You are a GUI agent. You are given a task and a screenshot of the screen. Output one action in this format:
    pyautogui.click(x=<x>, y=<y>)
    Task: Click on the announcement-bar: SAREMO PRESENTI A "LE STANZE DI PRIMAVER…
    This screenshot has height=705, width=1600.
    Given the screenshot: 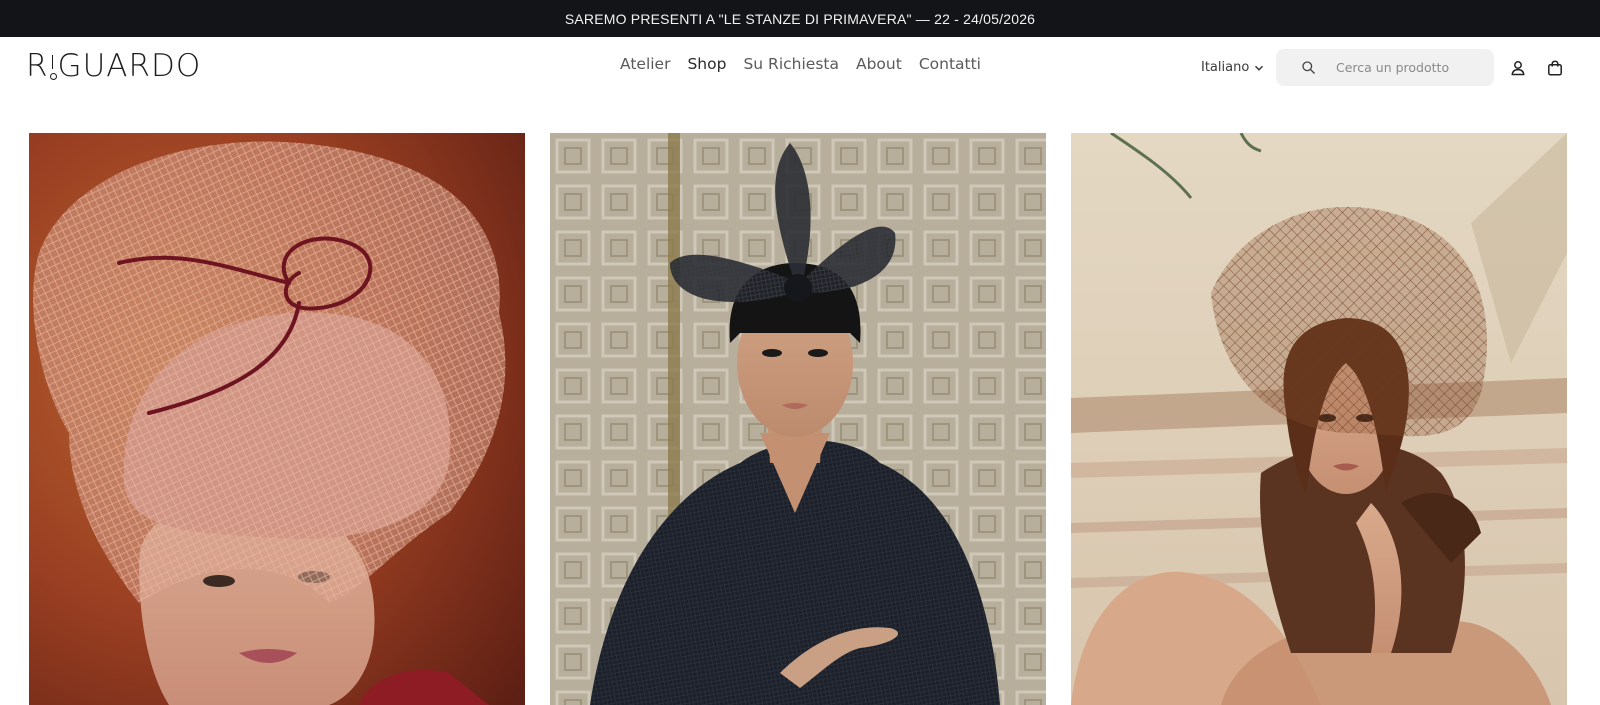 What is the action you would take?
    pyautogui.click(x=800, y=18)
    